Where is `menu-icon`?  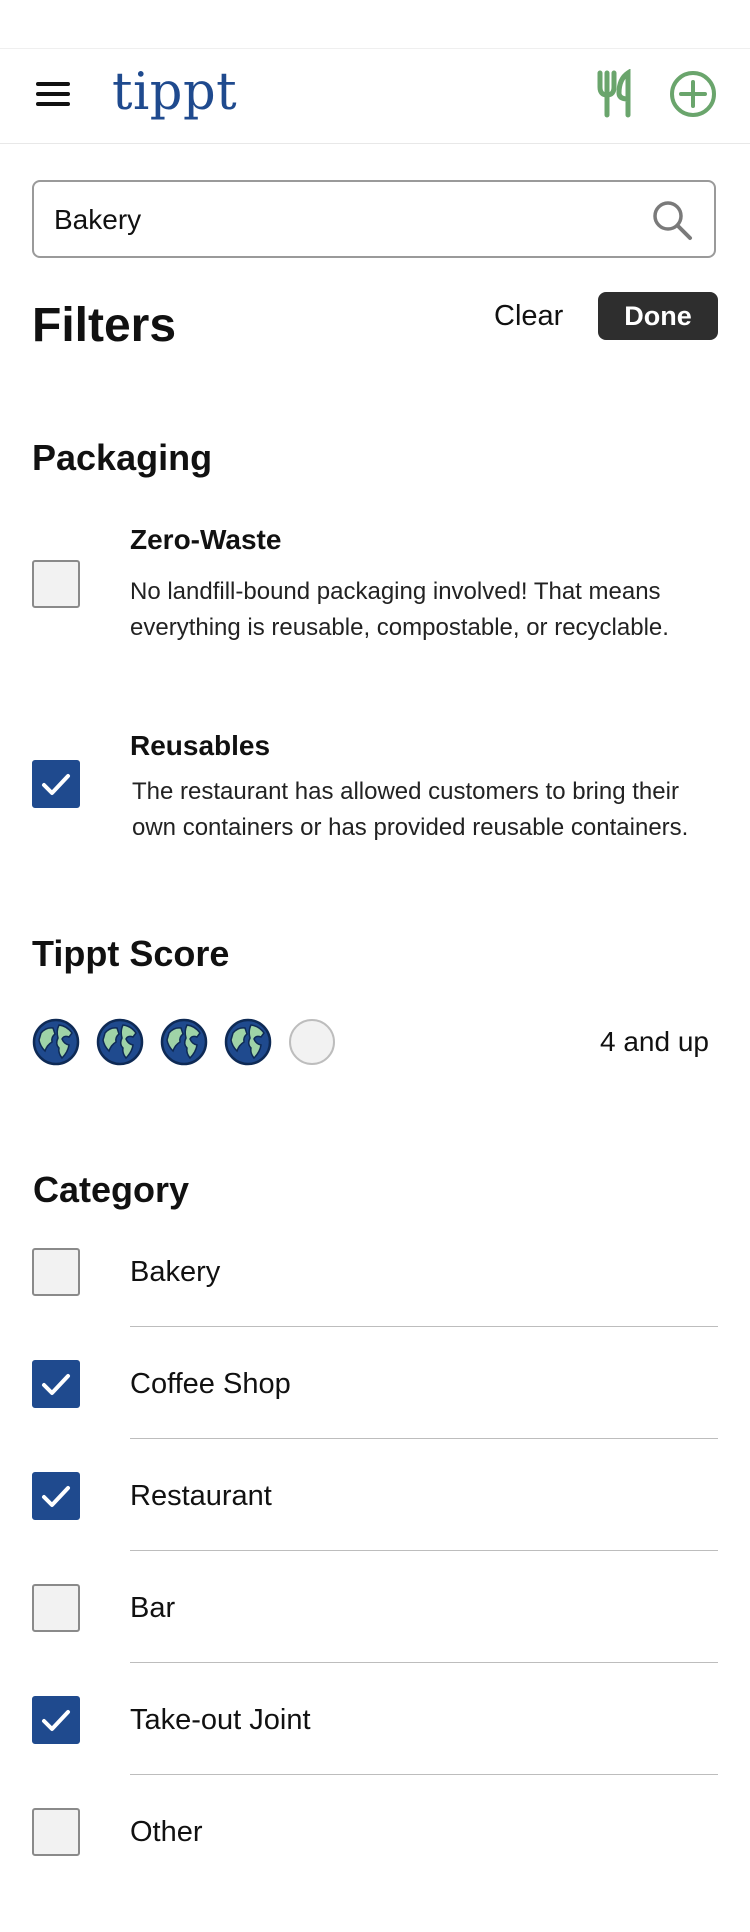 menu-icon is located at coordinates (53, 94).